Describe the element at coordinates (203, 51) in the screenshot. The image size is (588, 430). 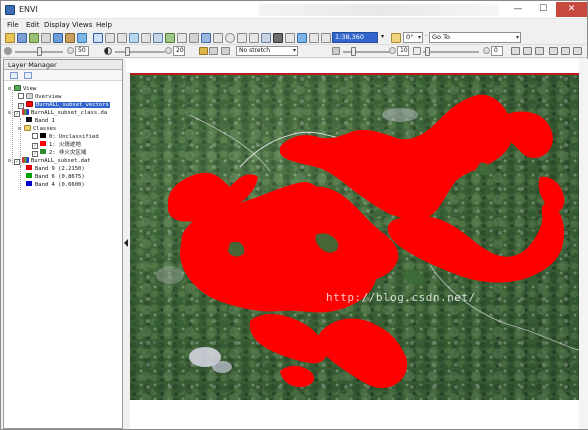
I see `histogram-icon` at that location.